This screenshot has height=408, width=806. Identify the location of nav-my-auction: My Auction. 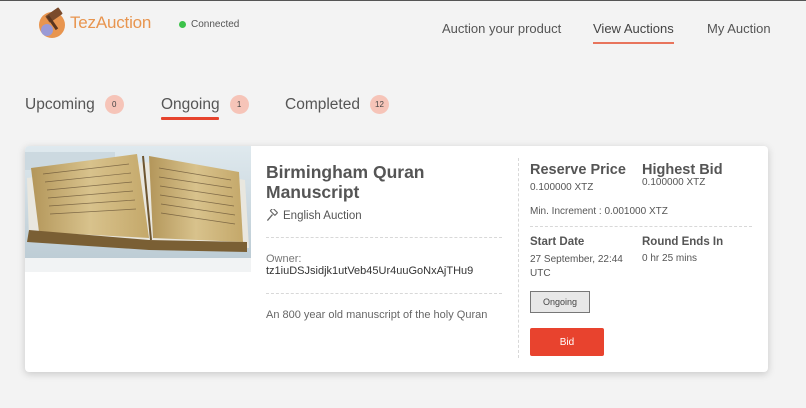
(739, 28).